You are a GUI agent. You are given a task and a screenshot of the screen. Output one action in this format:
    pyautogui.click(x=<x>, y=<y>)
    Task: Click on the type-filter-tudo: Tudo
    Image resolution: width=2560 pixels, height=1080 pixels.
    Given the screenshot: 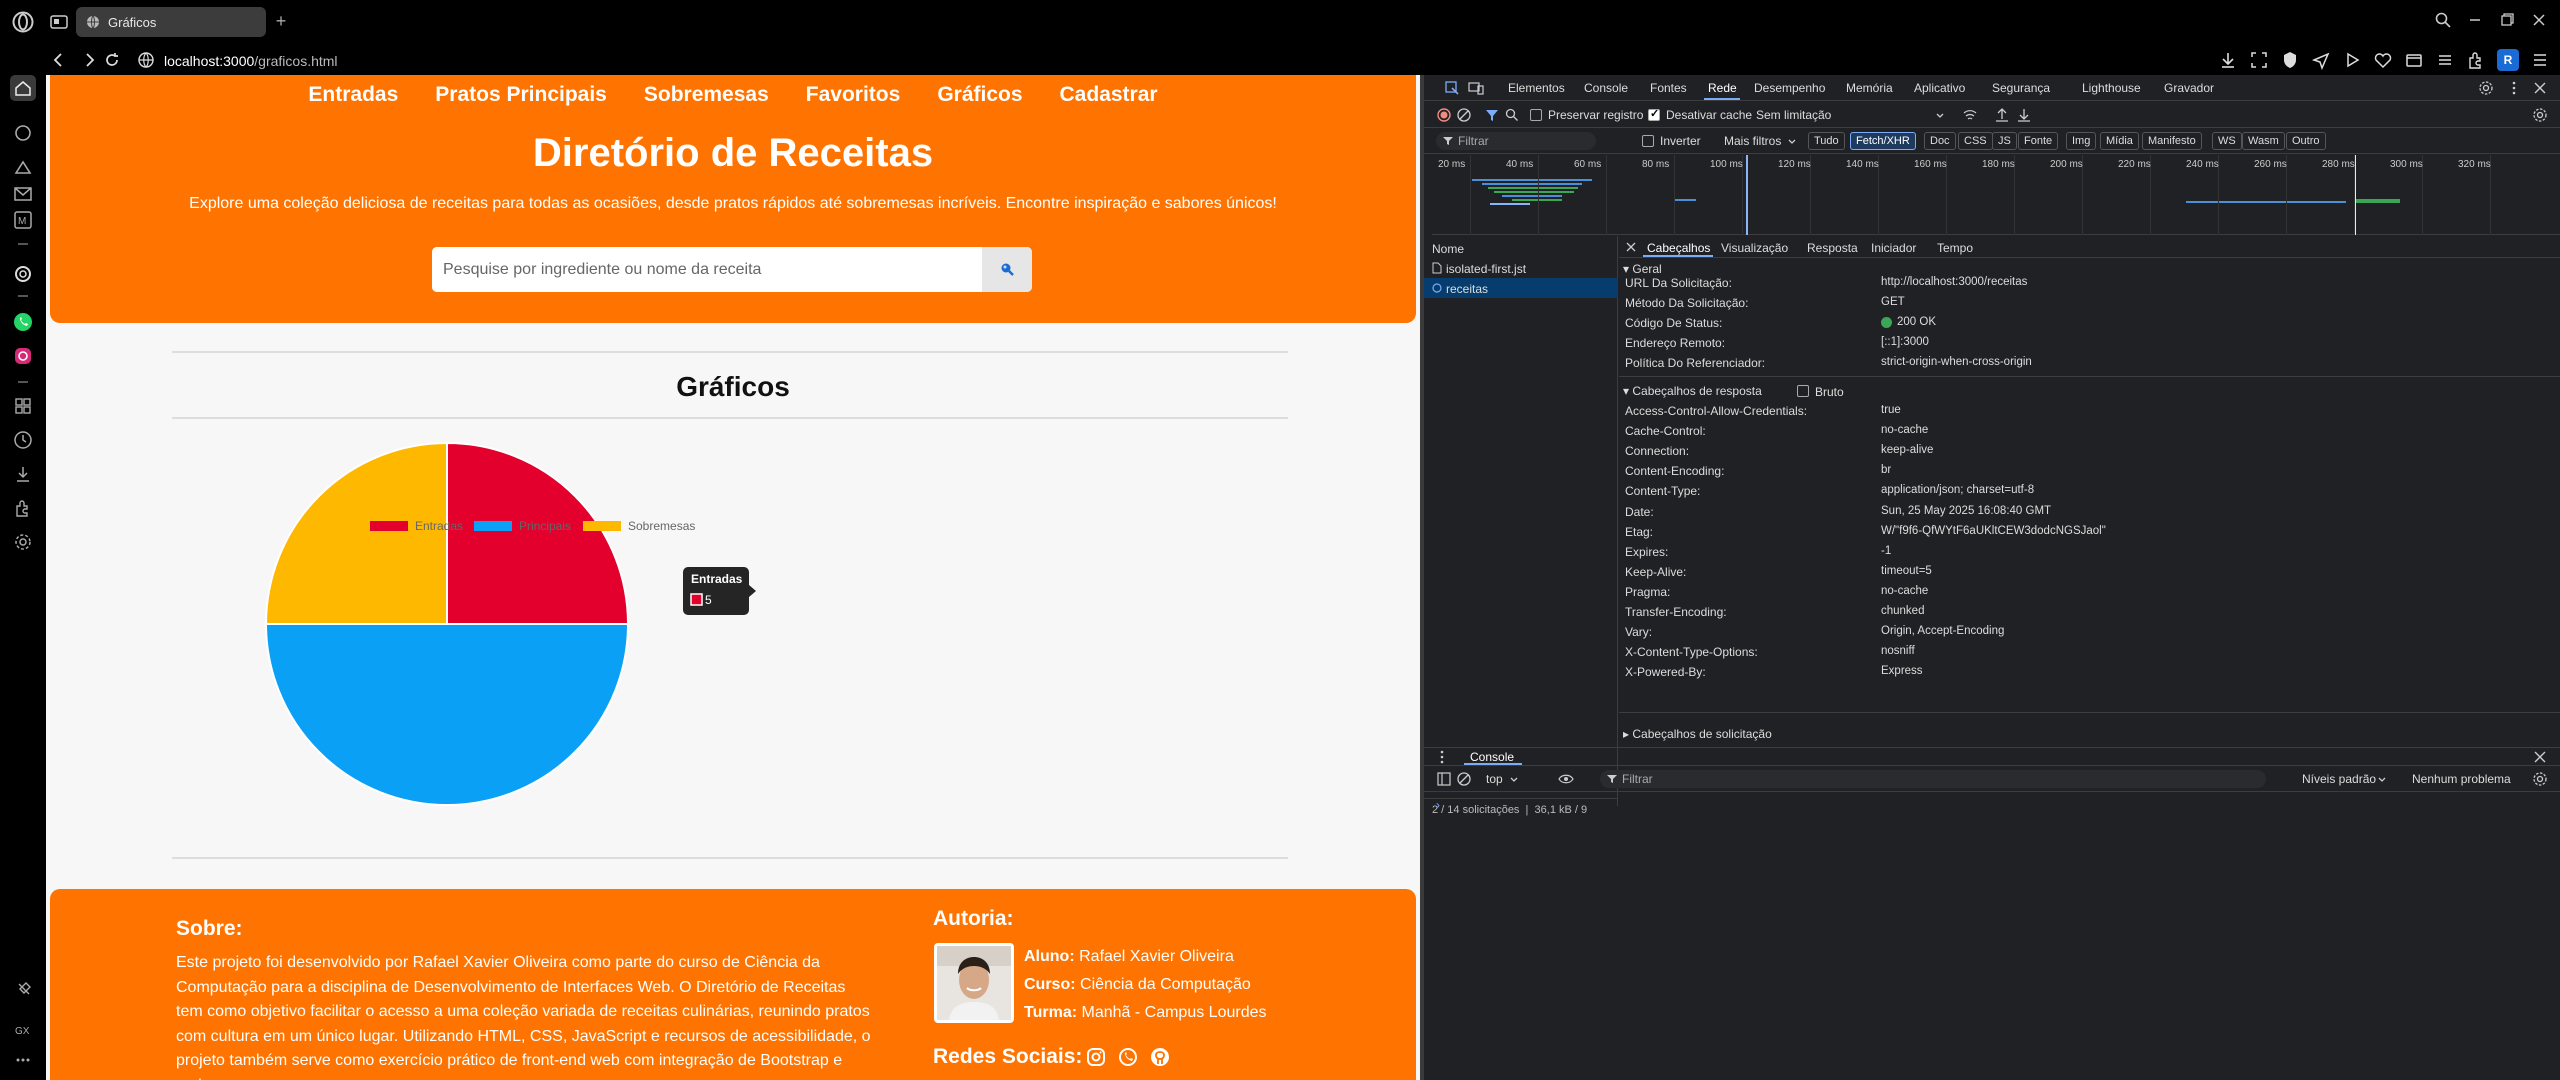 What is the action you would take?
    pyautogui.click(x=1826, y=141)
    